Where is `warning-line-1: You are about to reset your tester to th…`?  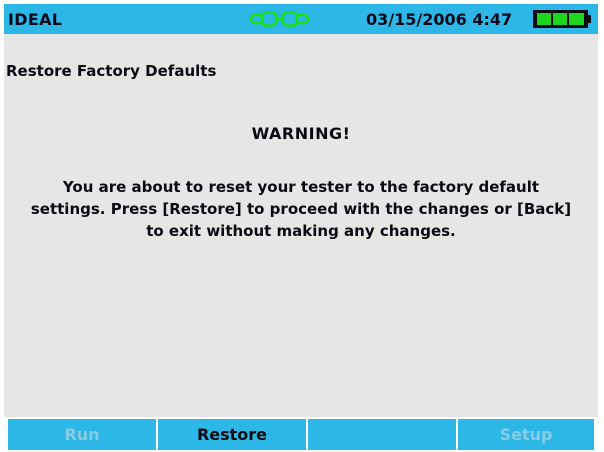
warning-line-1: You are about to reset your tester to th… is located at coordinates (301, 187).